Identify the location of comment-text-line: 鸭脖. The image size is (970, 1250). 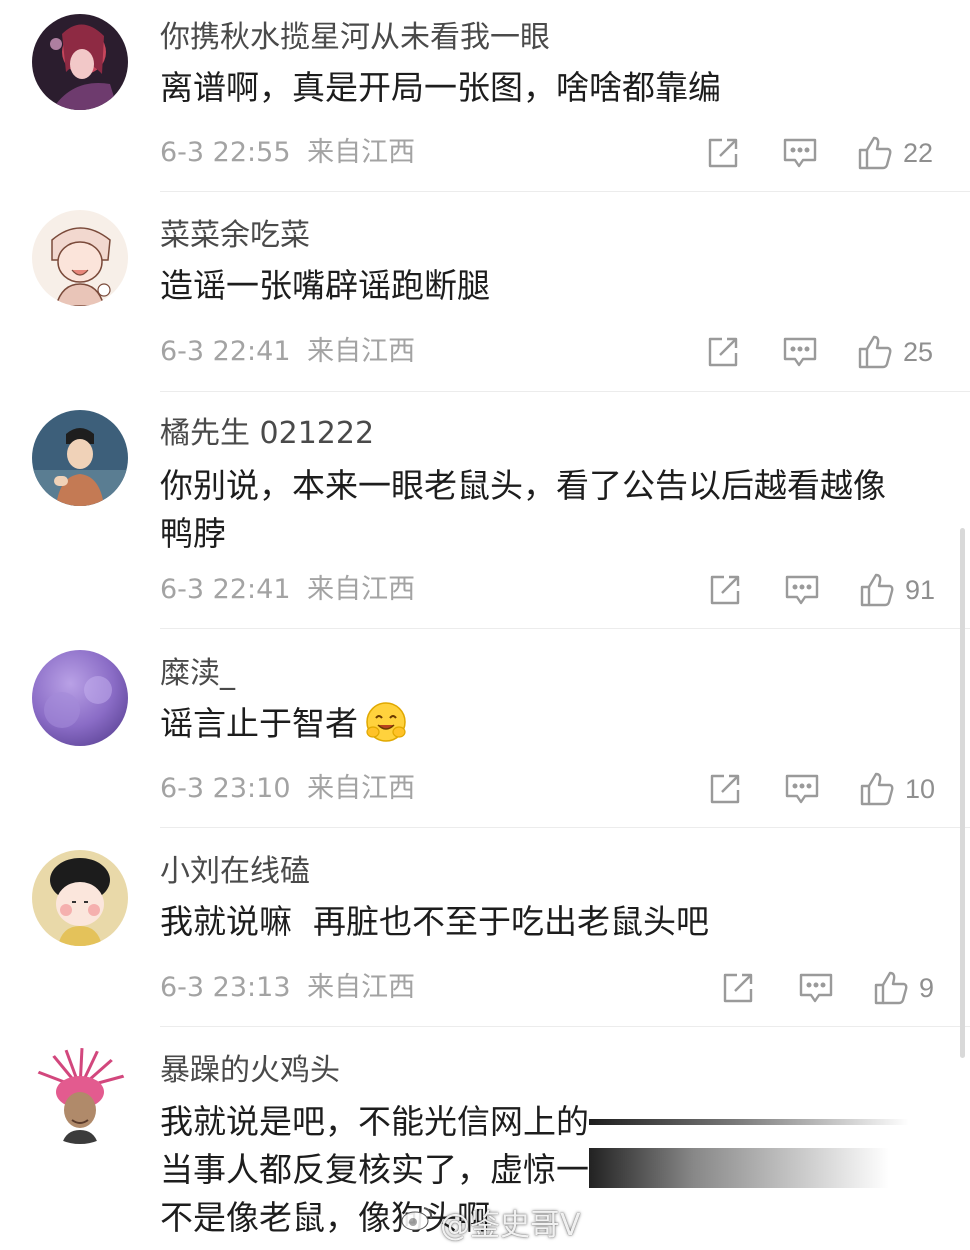
(193, 533).